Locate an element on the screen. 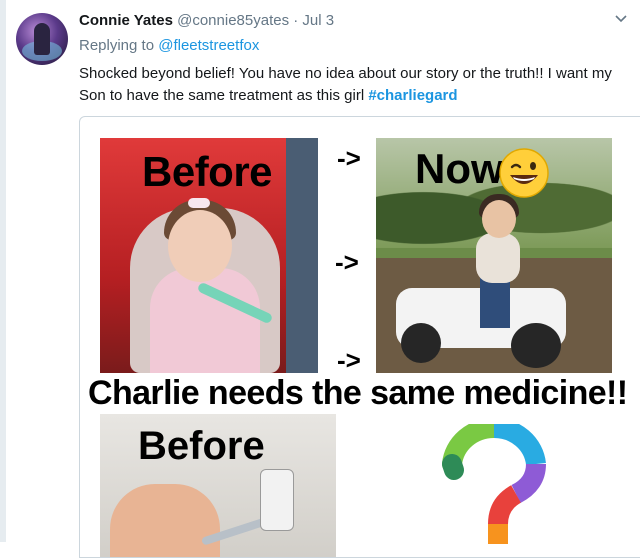 Image resolution: width=640 pixels, height=558 pixels. timestamp: Jul 3 is located at coordinates (318, 20).